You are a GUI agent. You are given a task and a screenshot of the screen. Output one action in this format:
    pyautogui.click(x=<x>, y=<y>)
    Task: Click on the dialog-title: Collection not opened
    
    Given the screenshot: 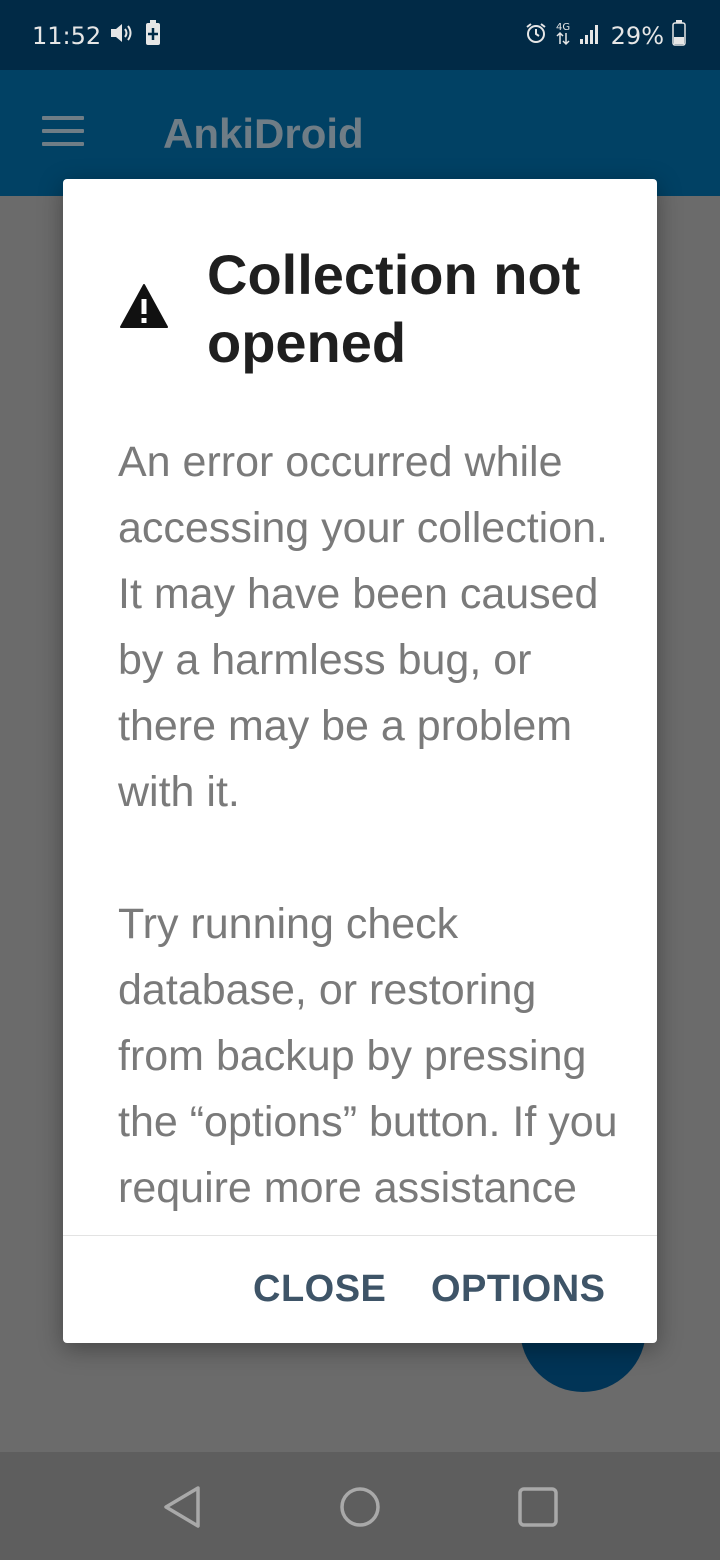 What is the action you would take?
    pyautogui.click(x=394, y=308)
    